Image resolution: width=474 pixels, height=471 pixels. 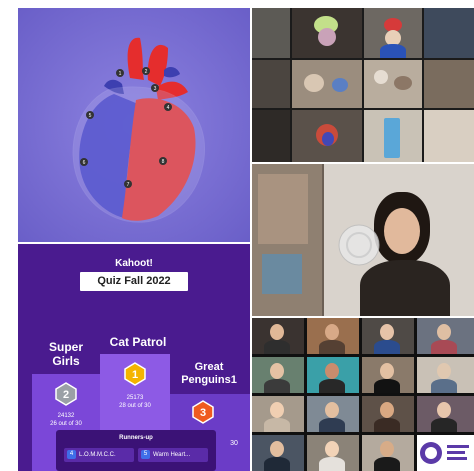 What do you see at coordinates (163, 162) in the screenshot?
I see `heart-marker: 8` at bounding box center [163, 162].